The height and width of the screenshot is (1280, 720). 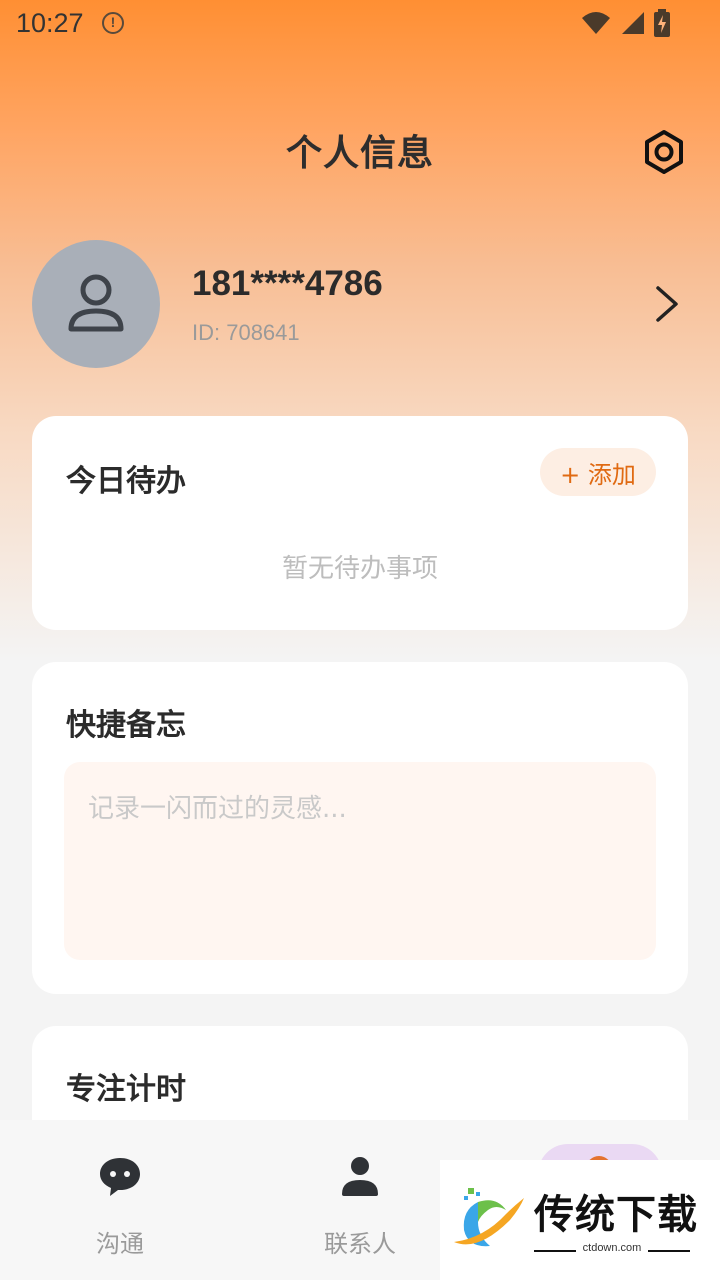 What do you see at coordinates (667, 304) in the screenshot?
I see `chevron-right-icon` at bounding box center [667, 304].